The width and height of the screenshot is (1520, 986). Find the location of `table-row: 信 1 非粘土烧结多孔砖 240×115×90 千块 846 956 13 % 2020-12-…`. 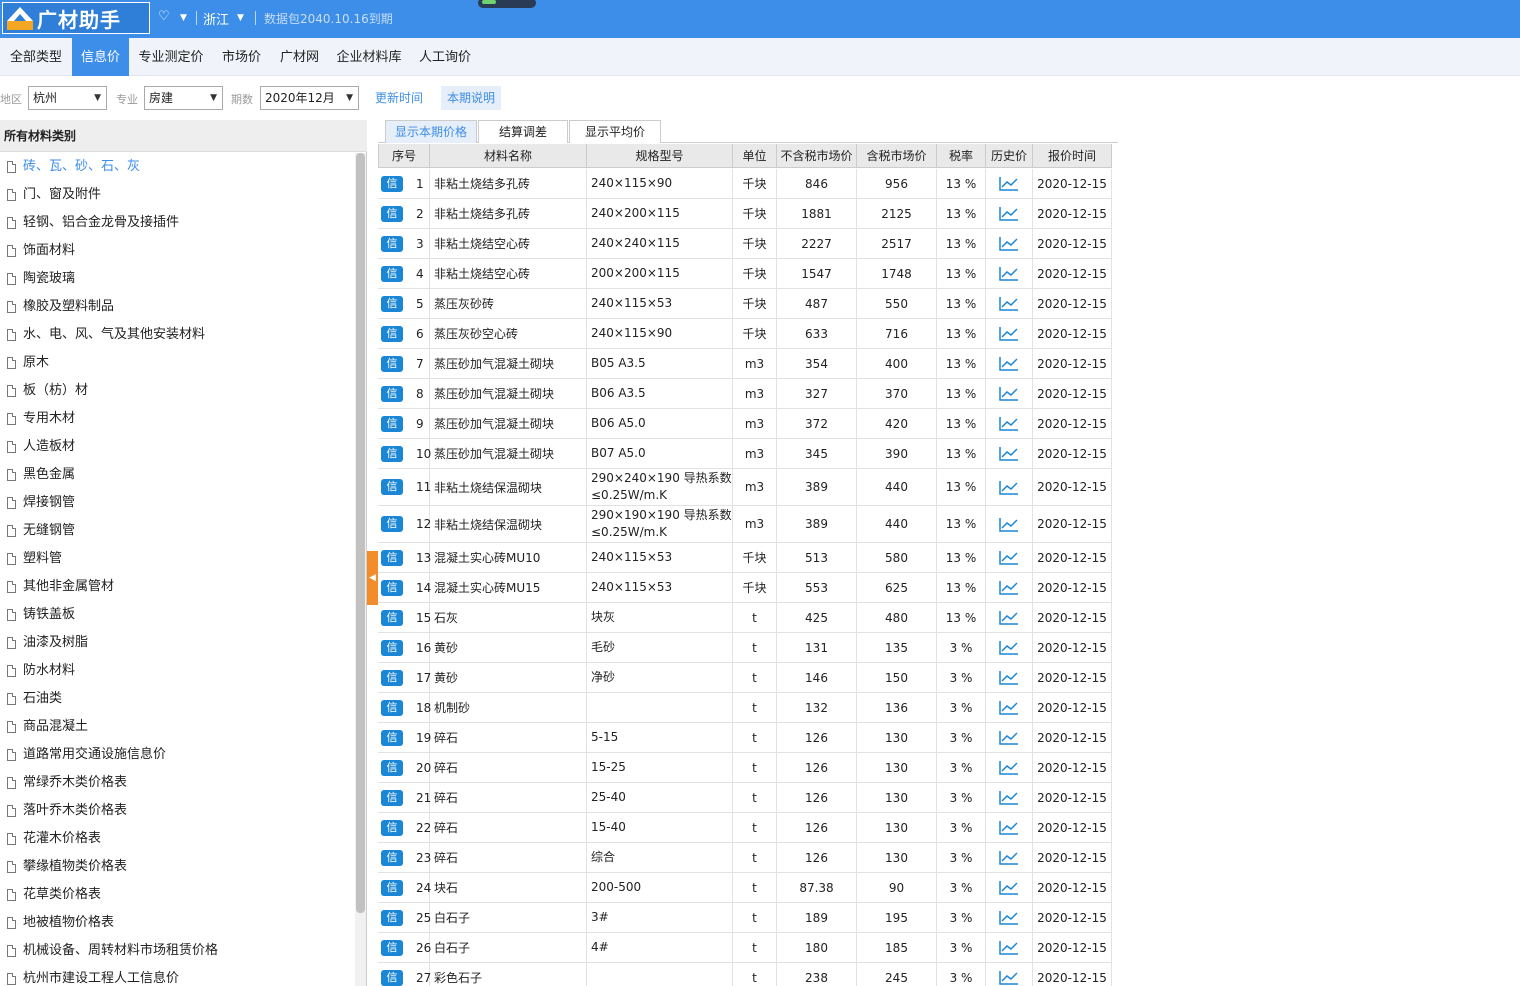

table-row: 信 1 非粘土烧结多孔砖 240×115×90 千块 846 956 13 % 2020-12-… is located at coordinates (745, 184).